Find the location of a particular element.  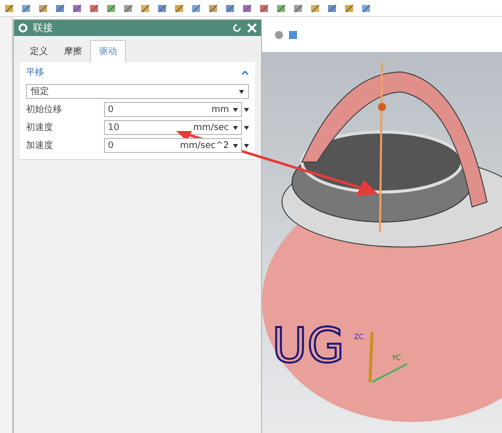

dialog-tab: 驱动 is located at coordinates (108, 51).